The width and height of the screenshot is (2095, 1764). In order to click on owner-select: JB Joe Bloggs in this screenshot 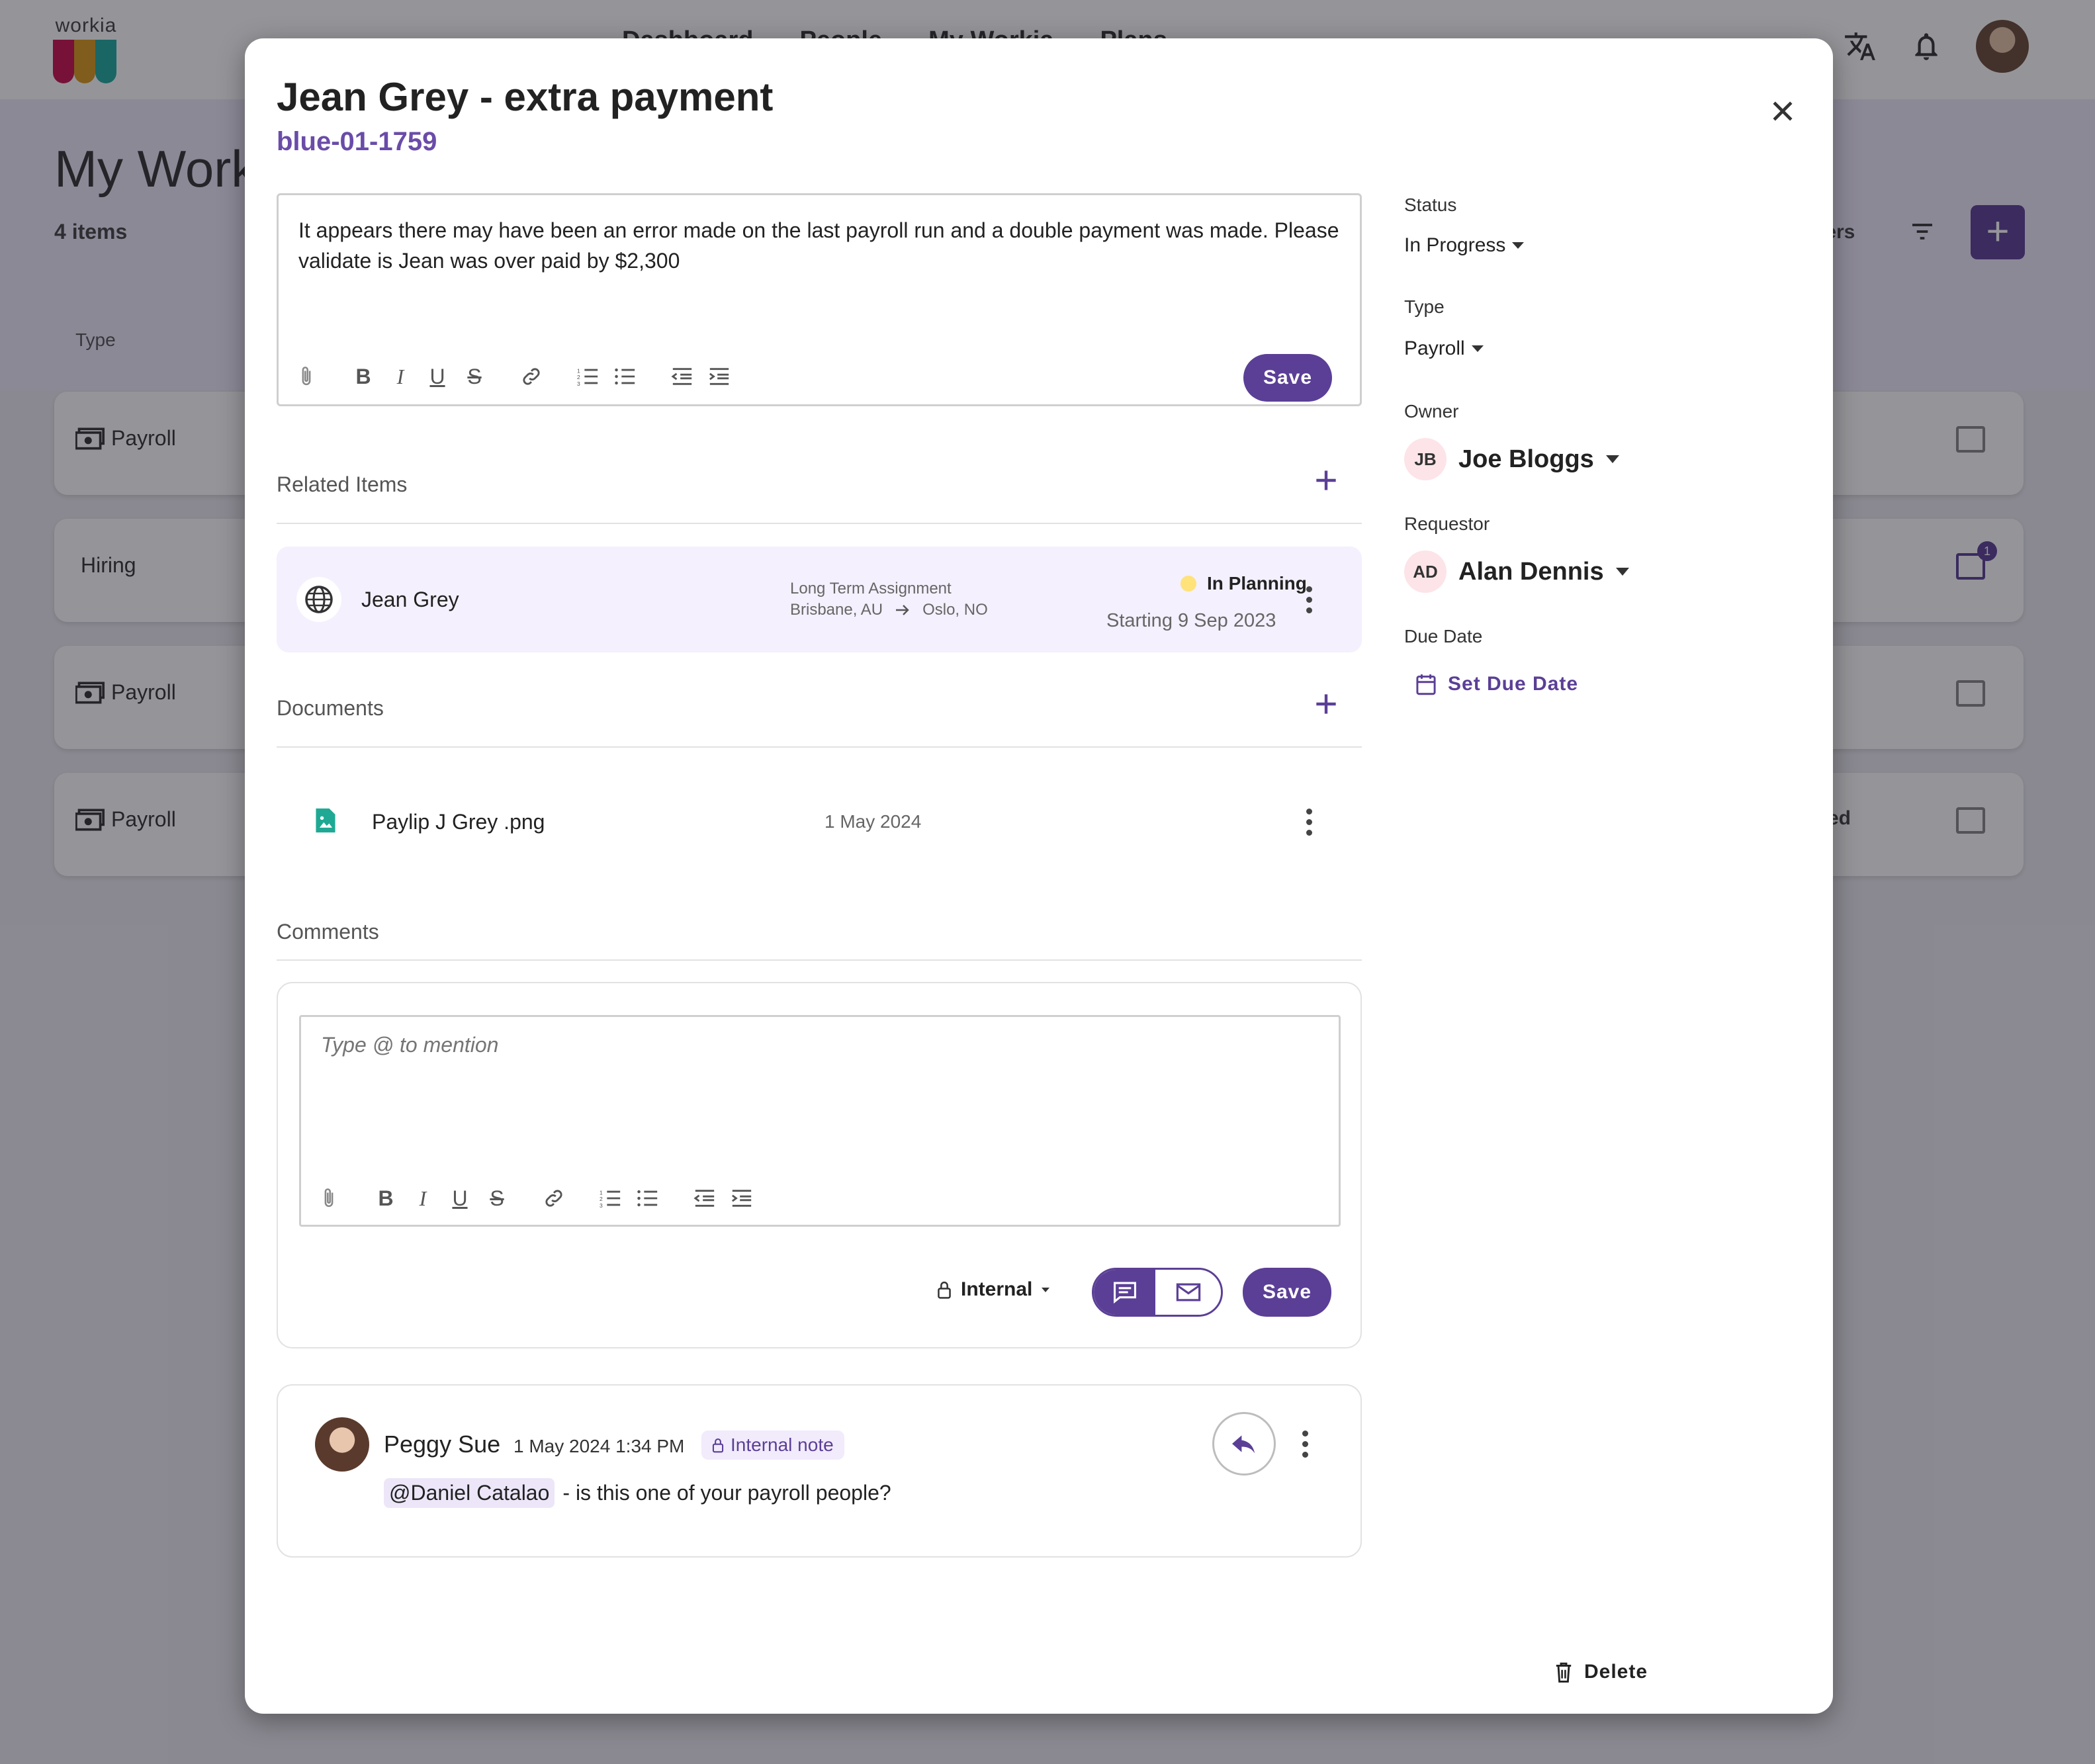, I will do `click(1511, 459)`.